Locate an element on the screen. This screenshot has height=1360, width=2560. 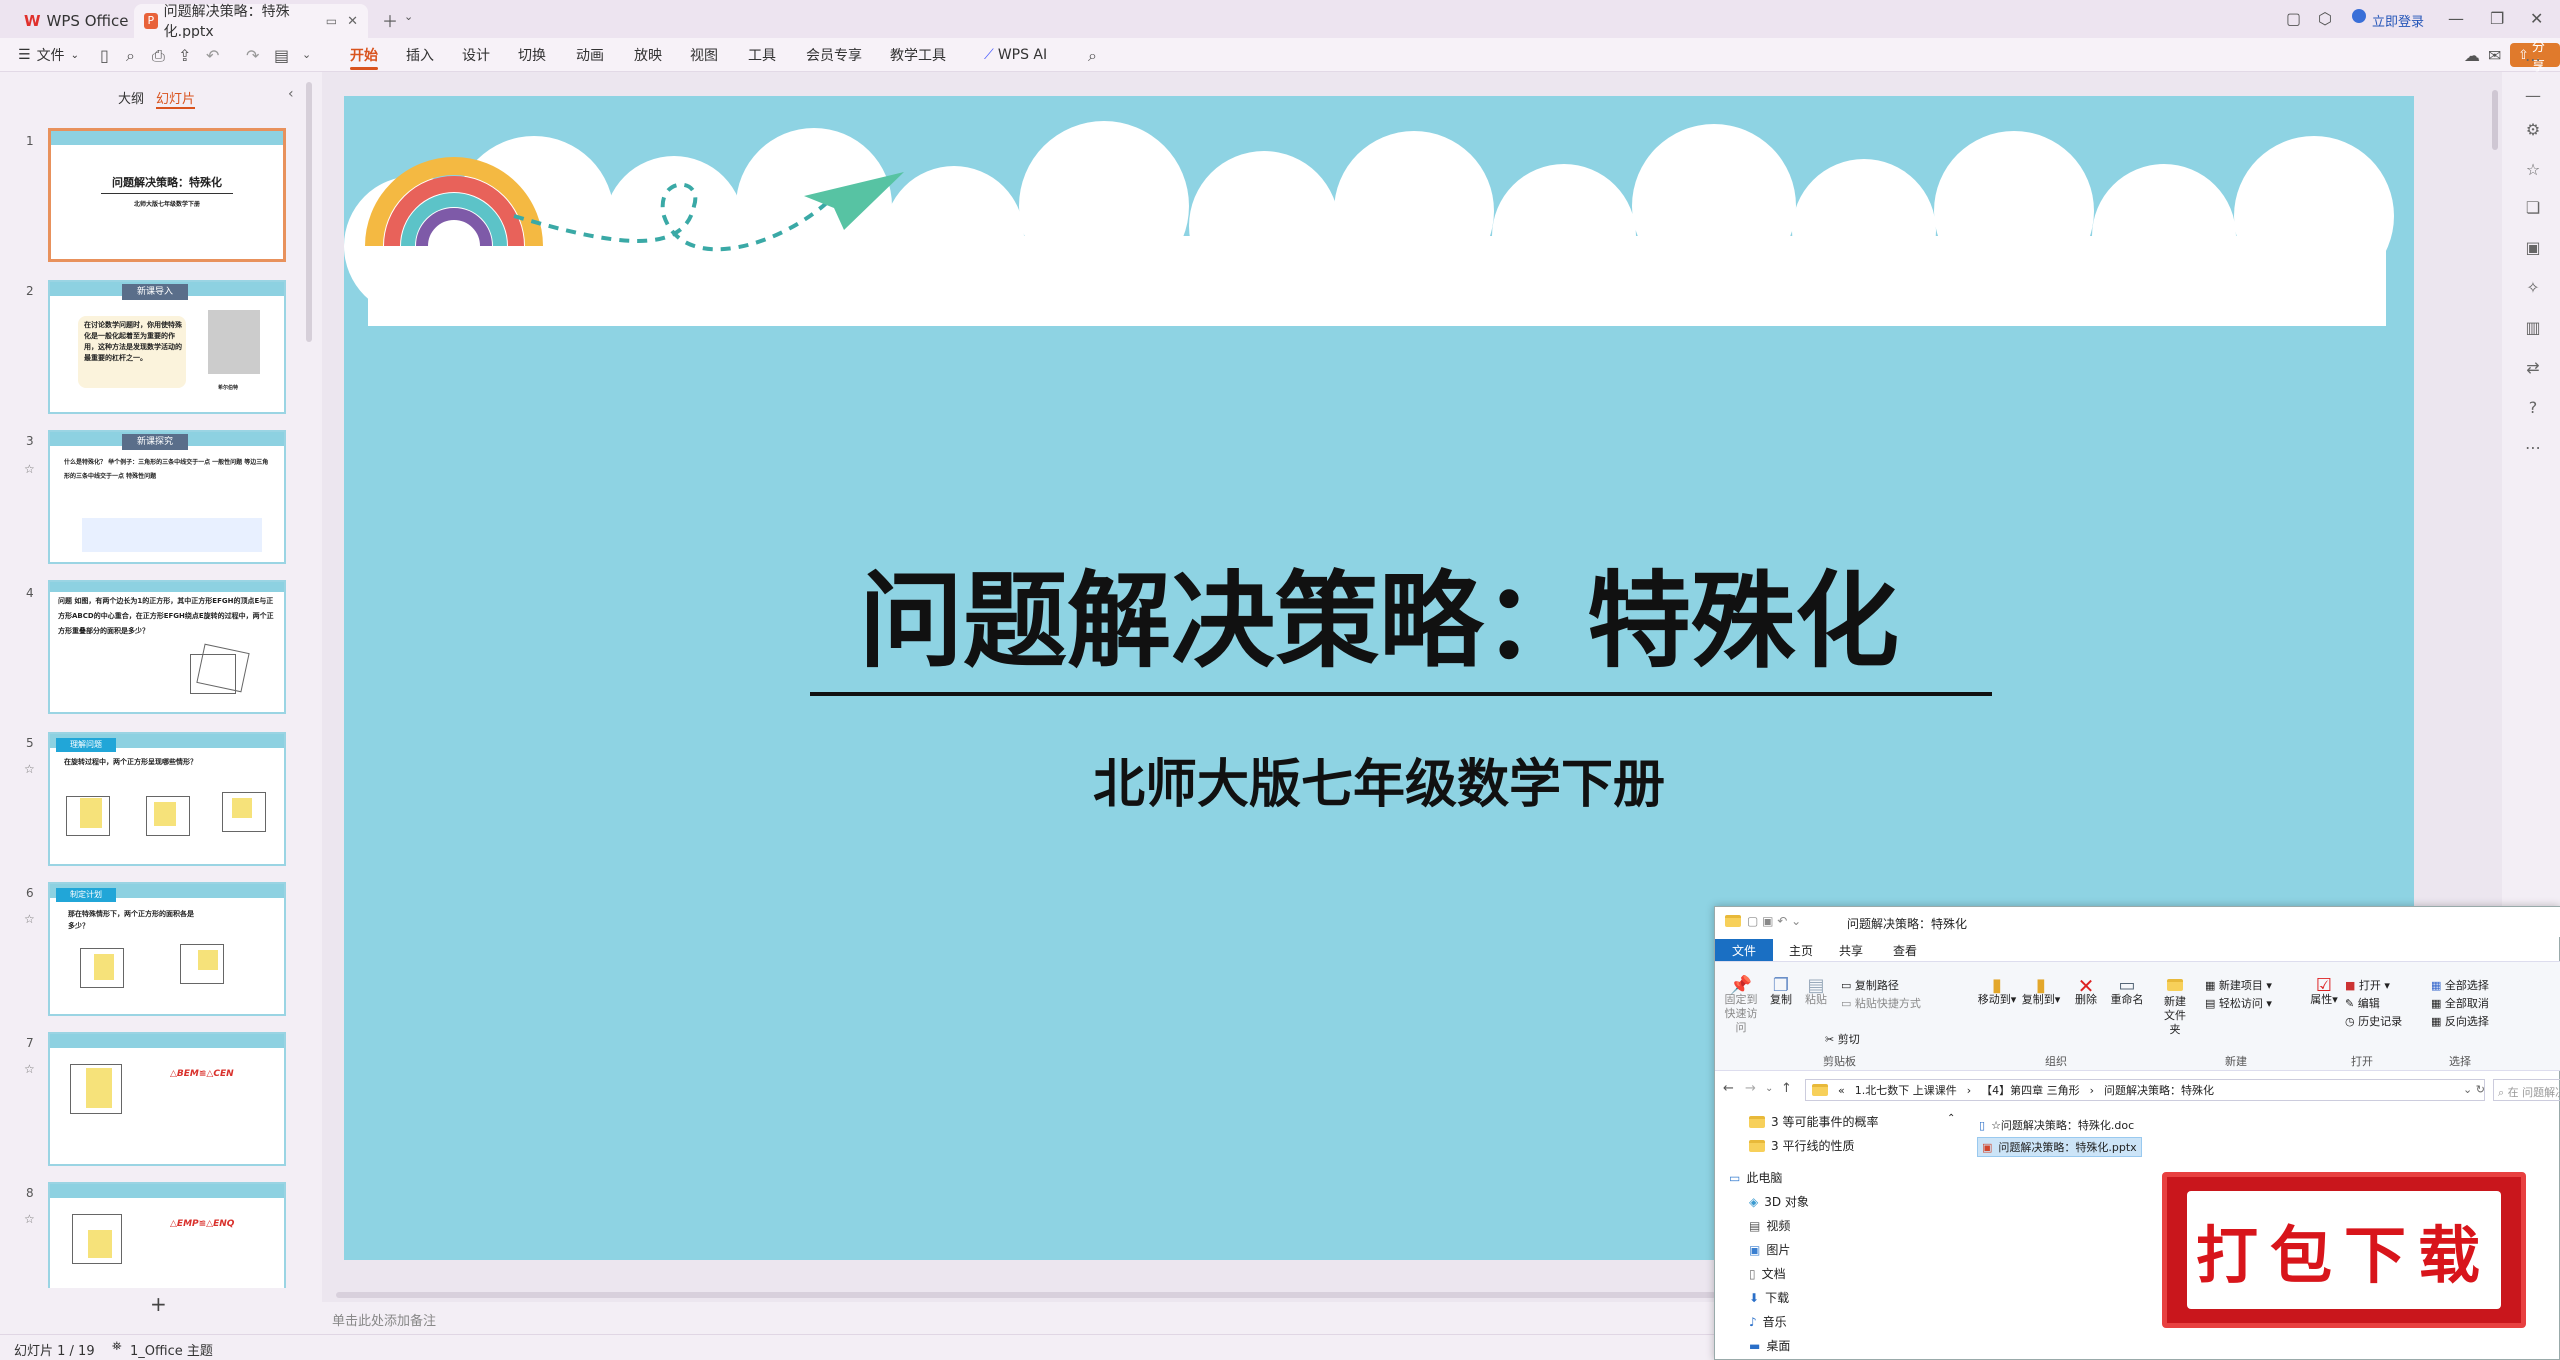
tab-home: 开始 is located at coordinates (364, 55).